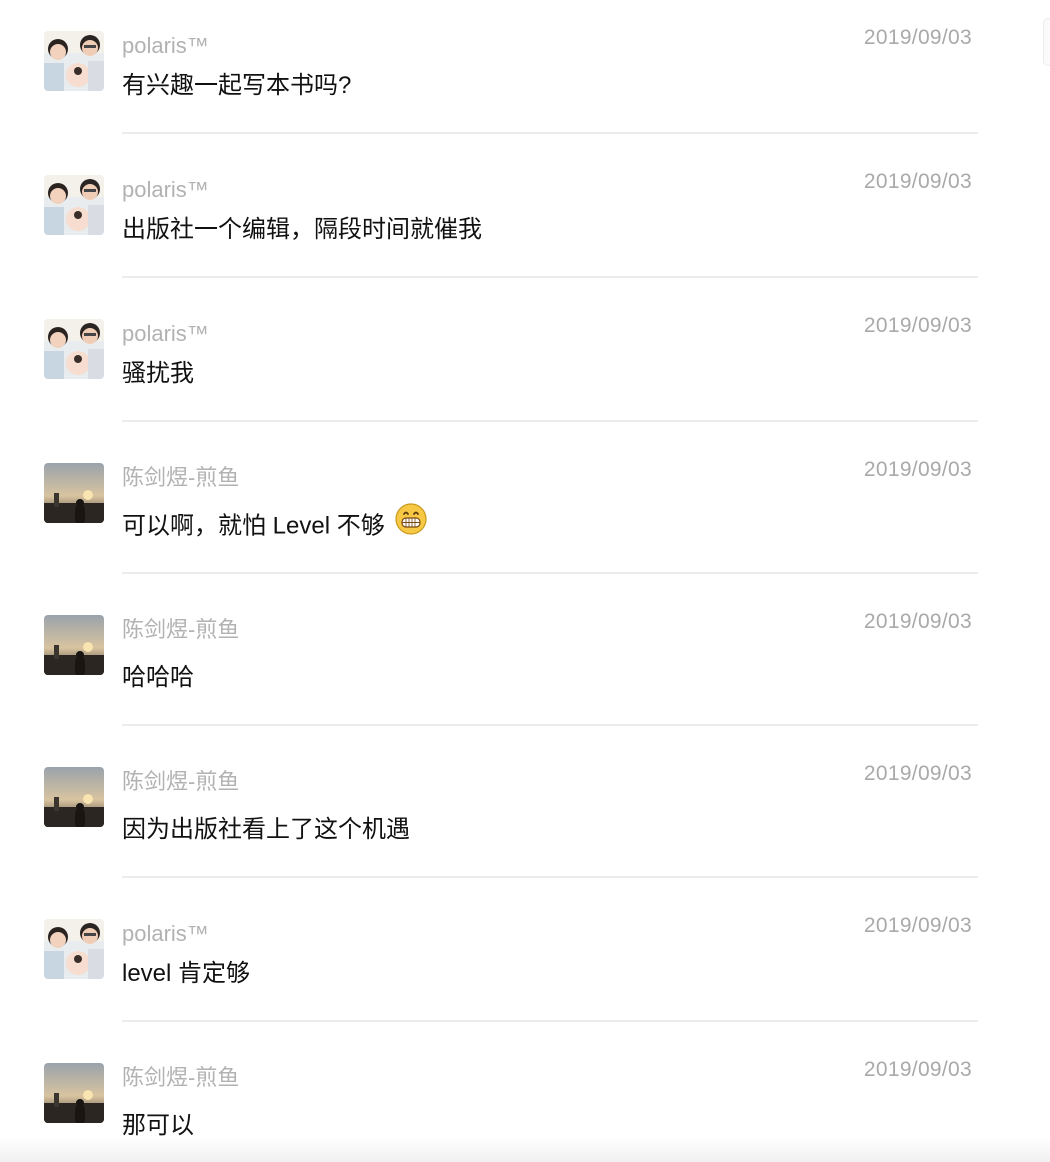  Describe the element at coordinates (158, 373) in the screenshot. I see `message-text: 骚扰我` at that location.